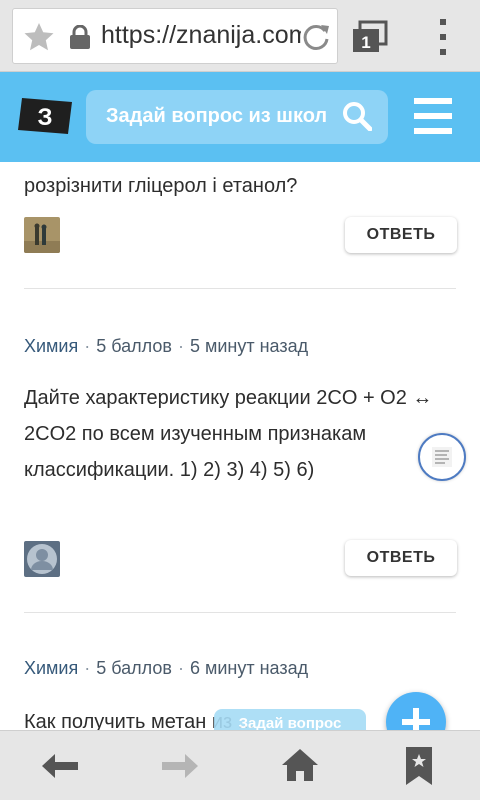  Describe the element at coordinates (201, 35) in the screenshot. I see `url-text: https://znanija.com` at that location.